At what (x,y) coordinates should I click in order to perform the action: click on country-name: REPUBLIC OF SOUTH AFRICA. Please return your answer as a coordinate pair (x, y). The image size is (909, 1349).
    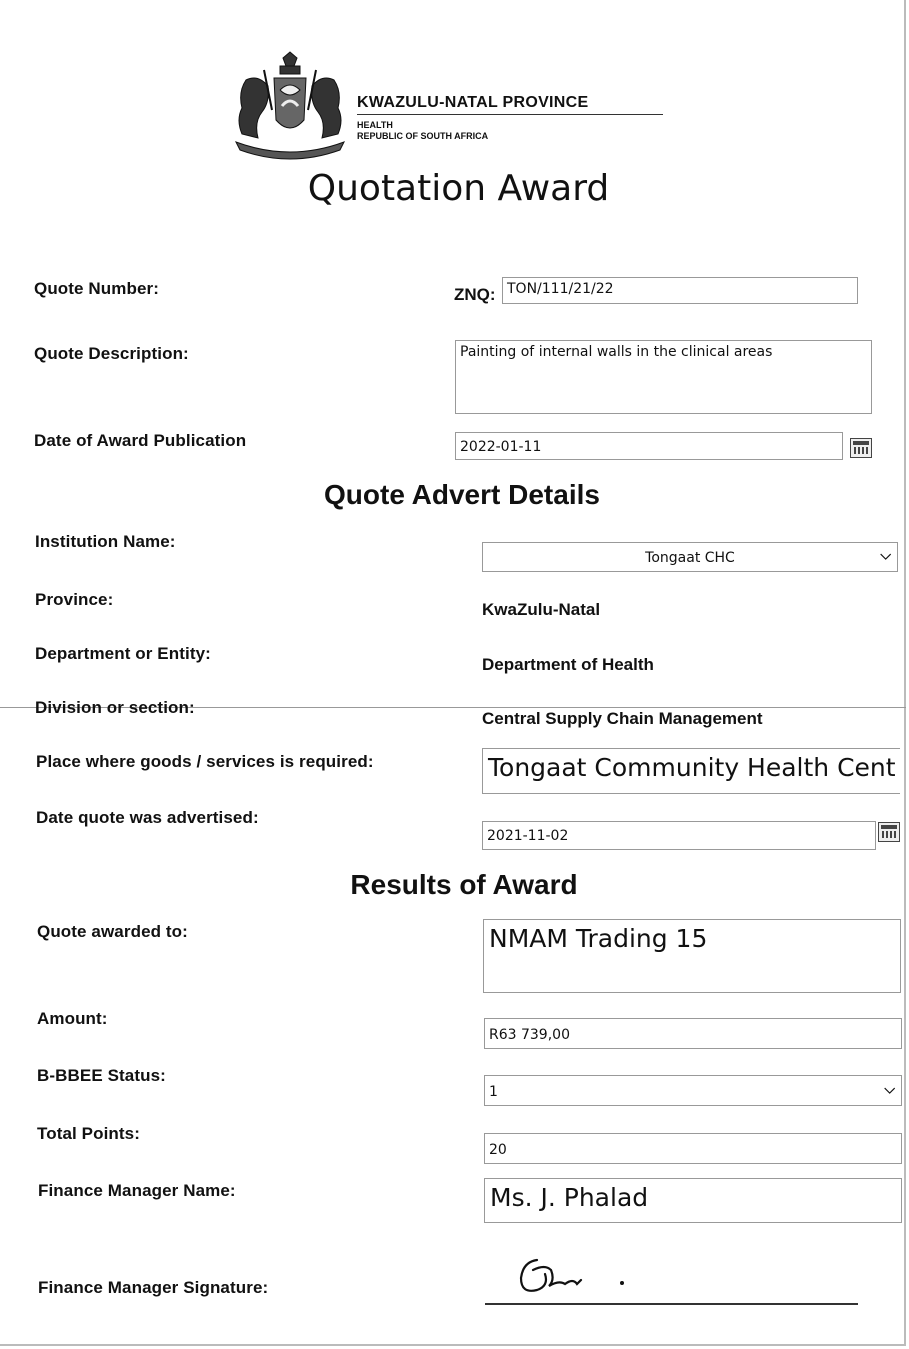
    Looking at the image, I should click on (423, 136).